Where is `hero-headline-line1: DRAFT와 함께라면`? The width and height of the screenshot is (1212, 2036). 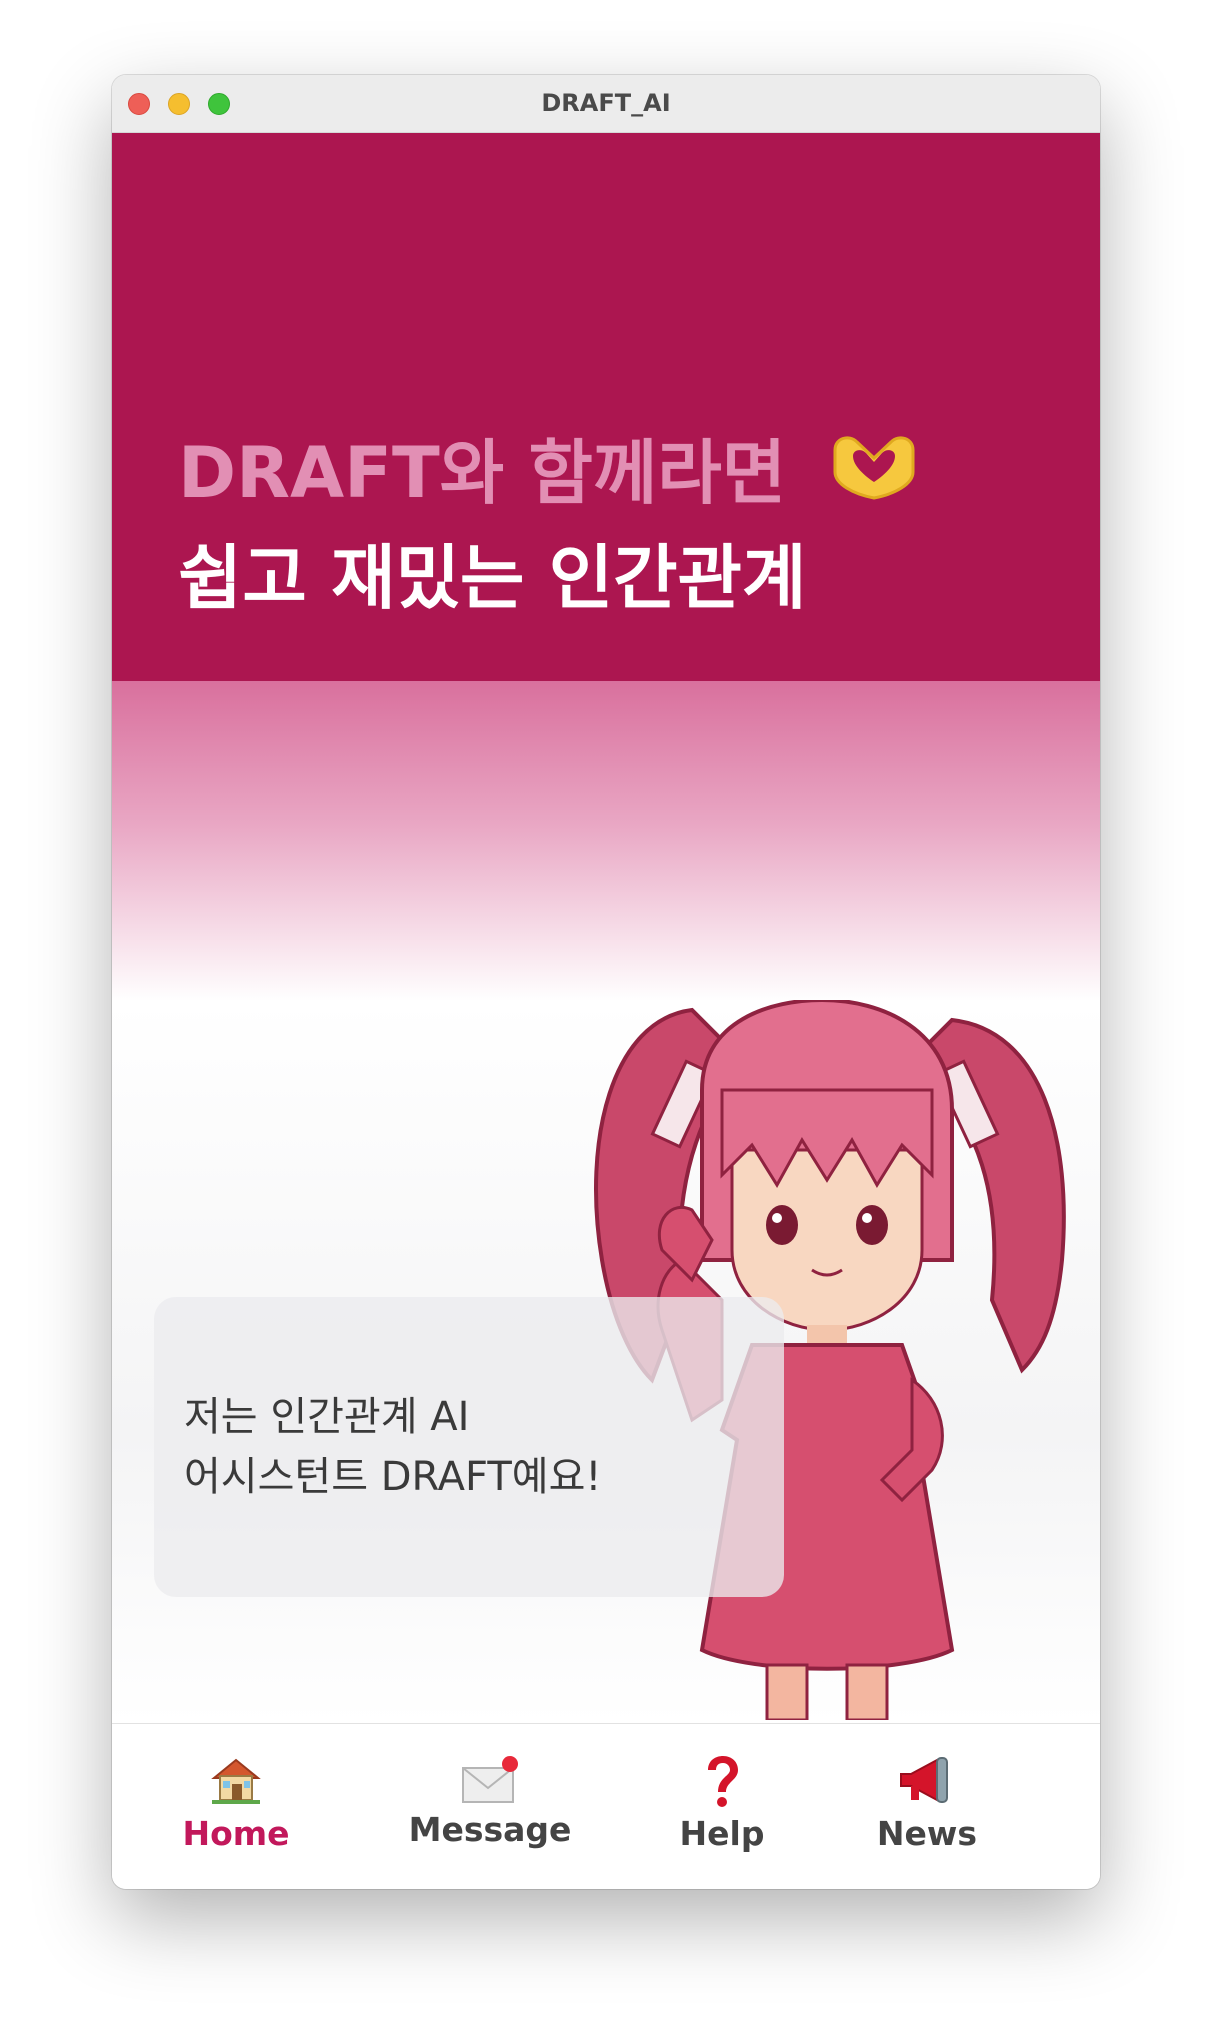 hero-headline-line1: DRAFT와 함께라면 is located at coordinates (550, 475).